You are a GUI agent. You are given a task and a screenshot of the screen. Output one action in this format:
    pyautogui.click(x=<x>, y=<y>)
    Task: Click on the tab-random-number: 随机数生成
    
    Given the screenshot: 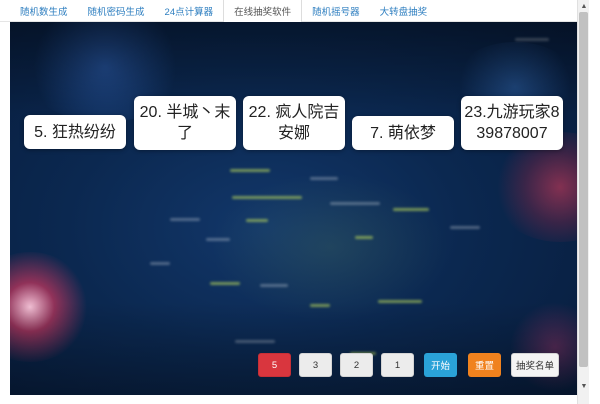 What is the action you would take?
    pyautogui.click(x=39, y=11)
    